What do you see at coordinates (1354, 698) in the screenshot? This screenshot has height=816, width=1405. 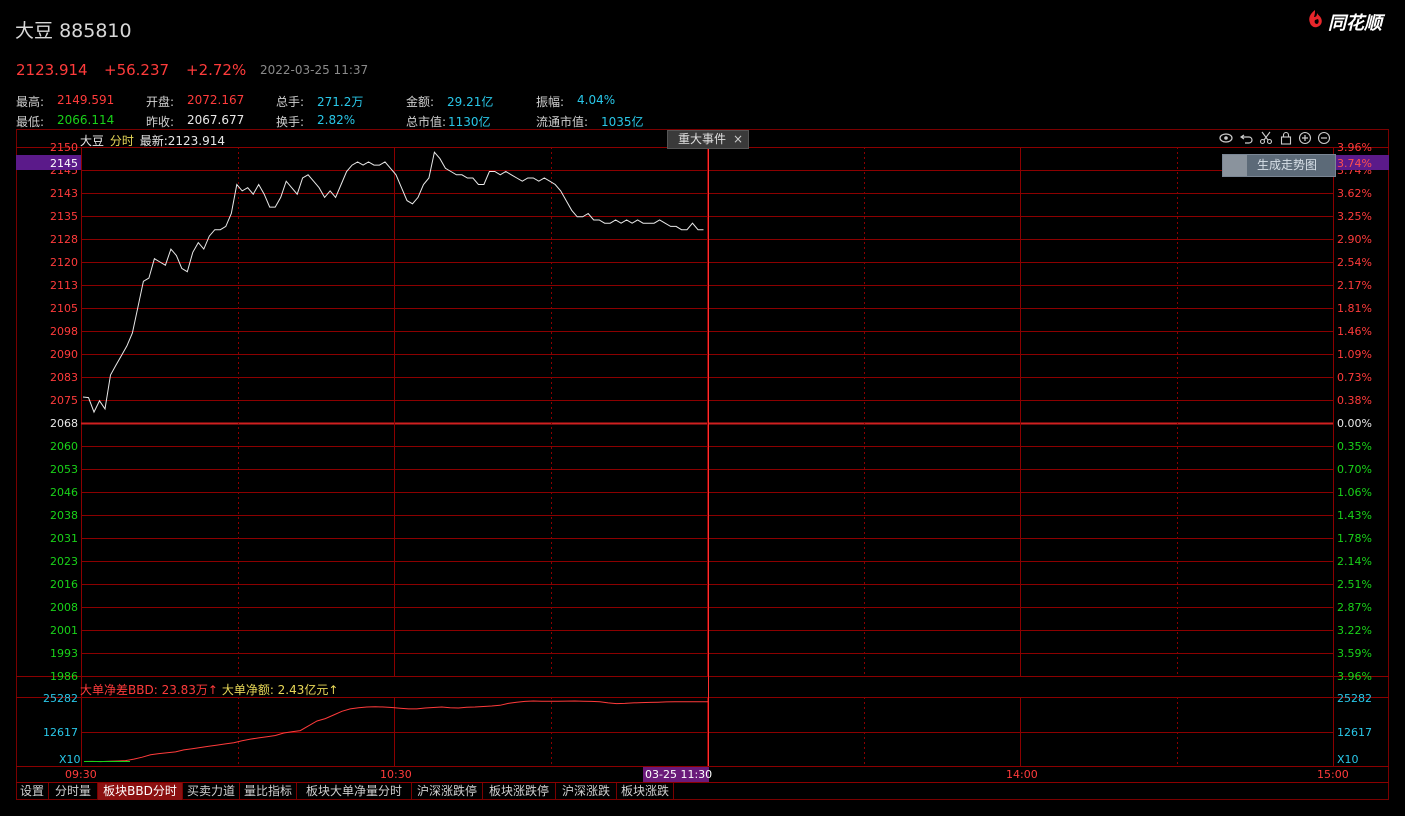 I see `bbd-tick-right: 25282` at bounding box center [1354, 698].